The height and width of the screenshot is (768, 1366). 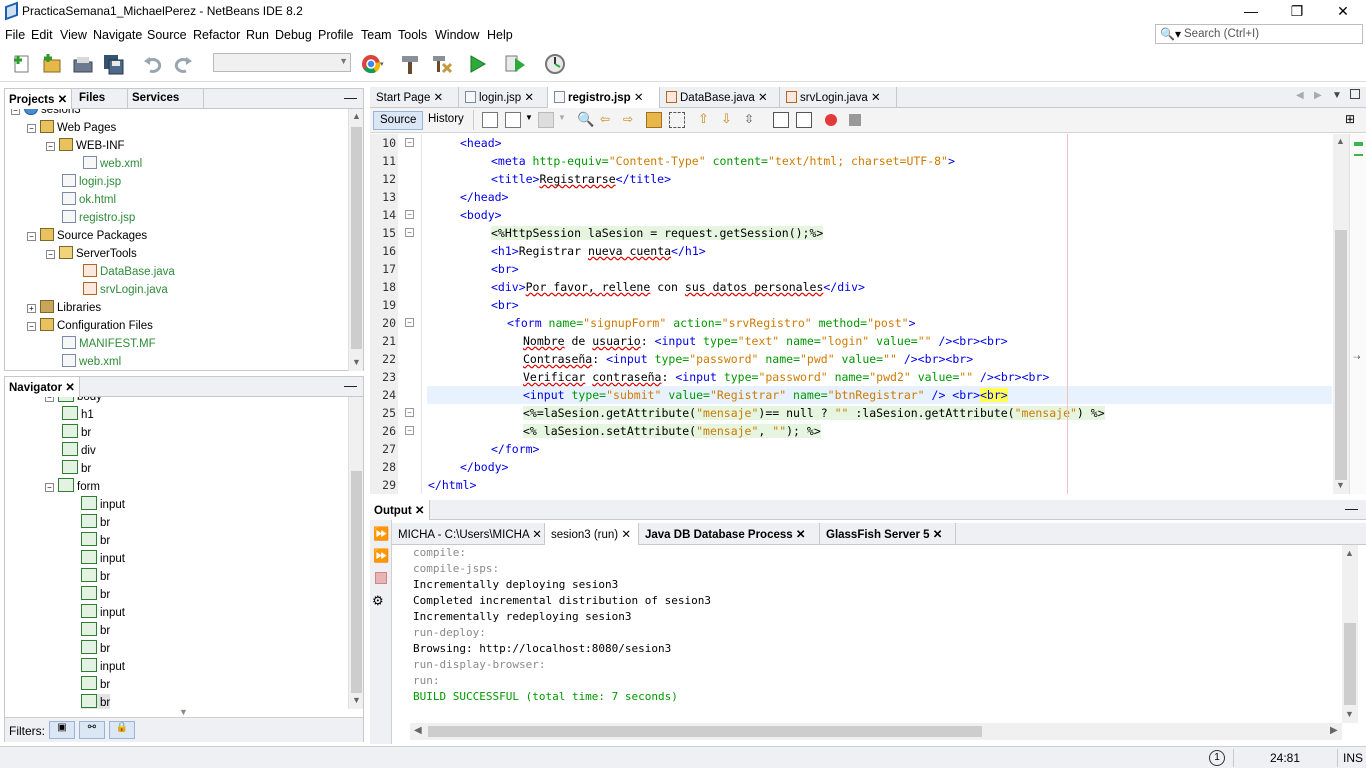 What do you see at coordinates (513, 120) in the screenshot?
I see `back-icon` at bounding box center [513, 120].